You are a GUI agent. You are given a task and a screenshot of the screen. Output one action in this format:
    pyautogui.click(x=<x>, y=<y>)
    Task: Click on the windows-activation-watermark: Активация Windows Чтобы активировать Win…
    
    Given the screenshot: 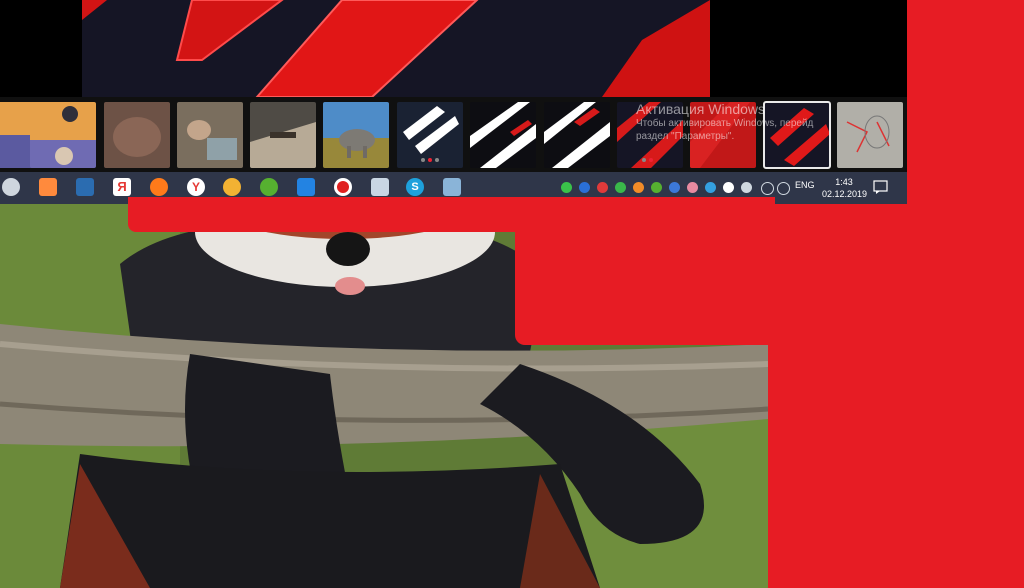 What is the action you would take?
    pyautogui.click(x=766, y=122)
    